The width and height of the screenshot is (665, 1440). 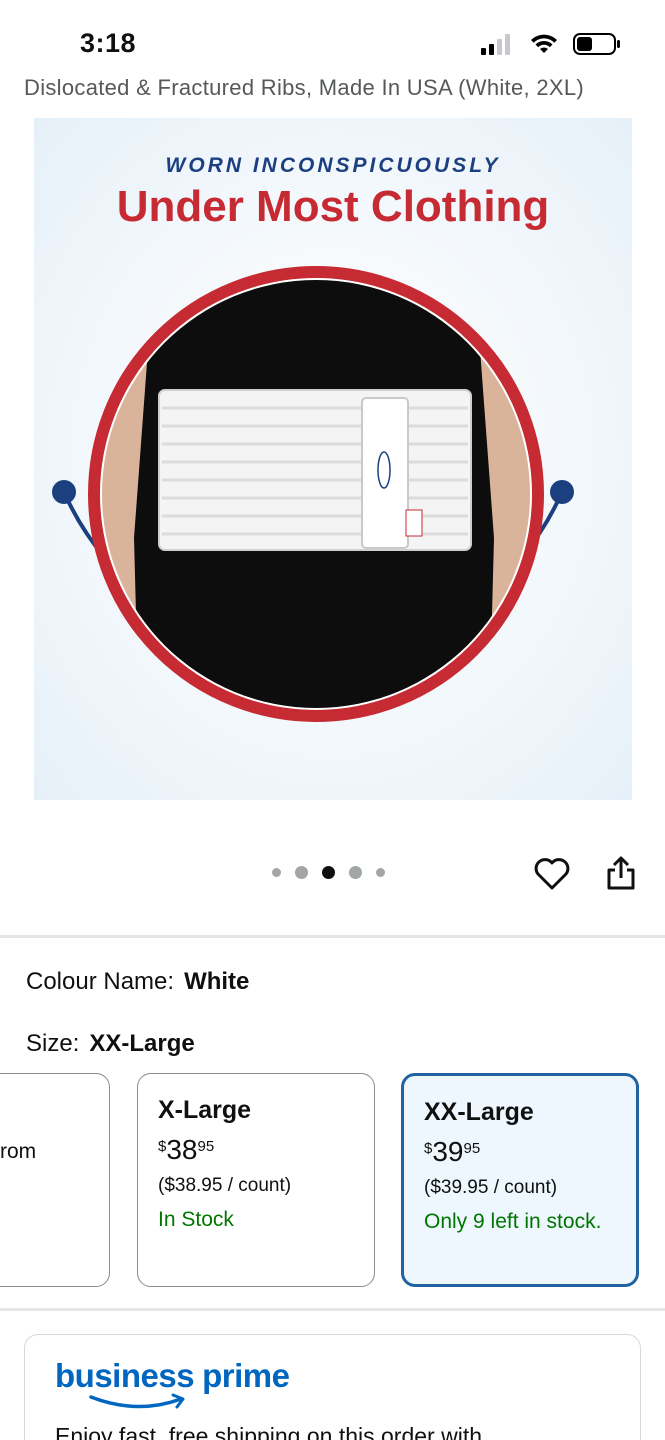 I want to click on business-prime-logo-part2: prime, so click(x=246, y=1375).